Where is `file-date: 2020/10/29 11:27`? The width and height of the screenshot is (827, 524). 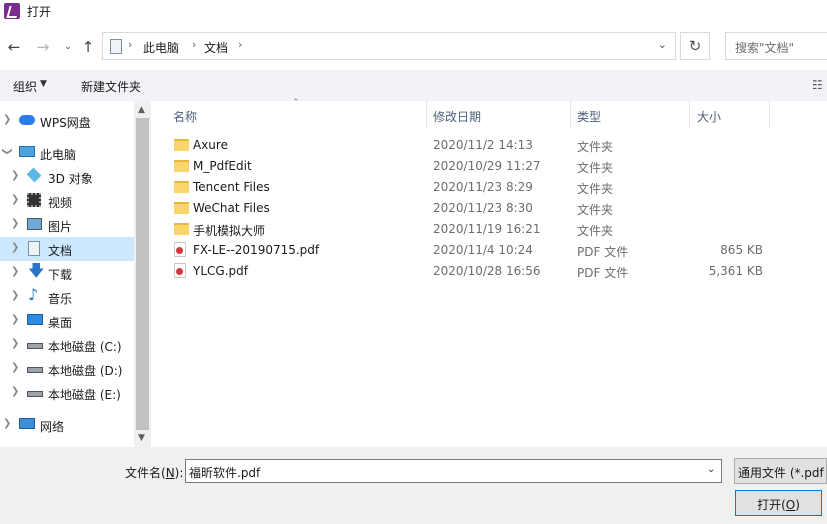
file-date: 2020/10/29 11:27 is located at coordinates (487, 166).